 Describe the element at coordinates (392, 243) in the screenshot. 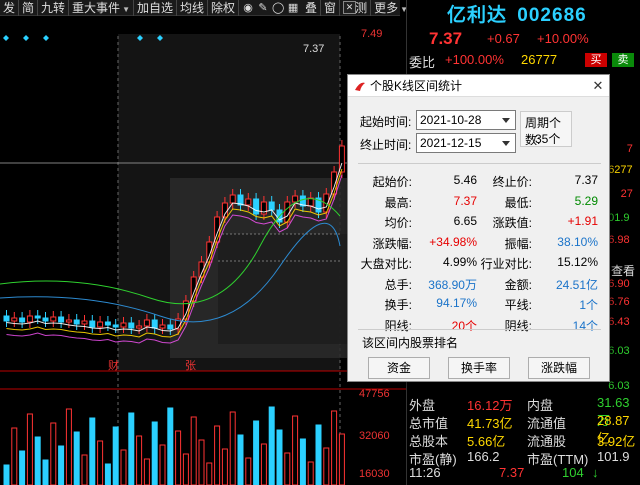

I see `stat-label: 涨跌幅:` at that location.